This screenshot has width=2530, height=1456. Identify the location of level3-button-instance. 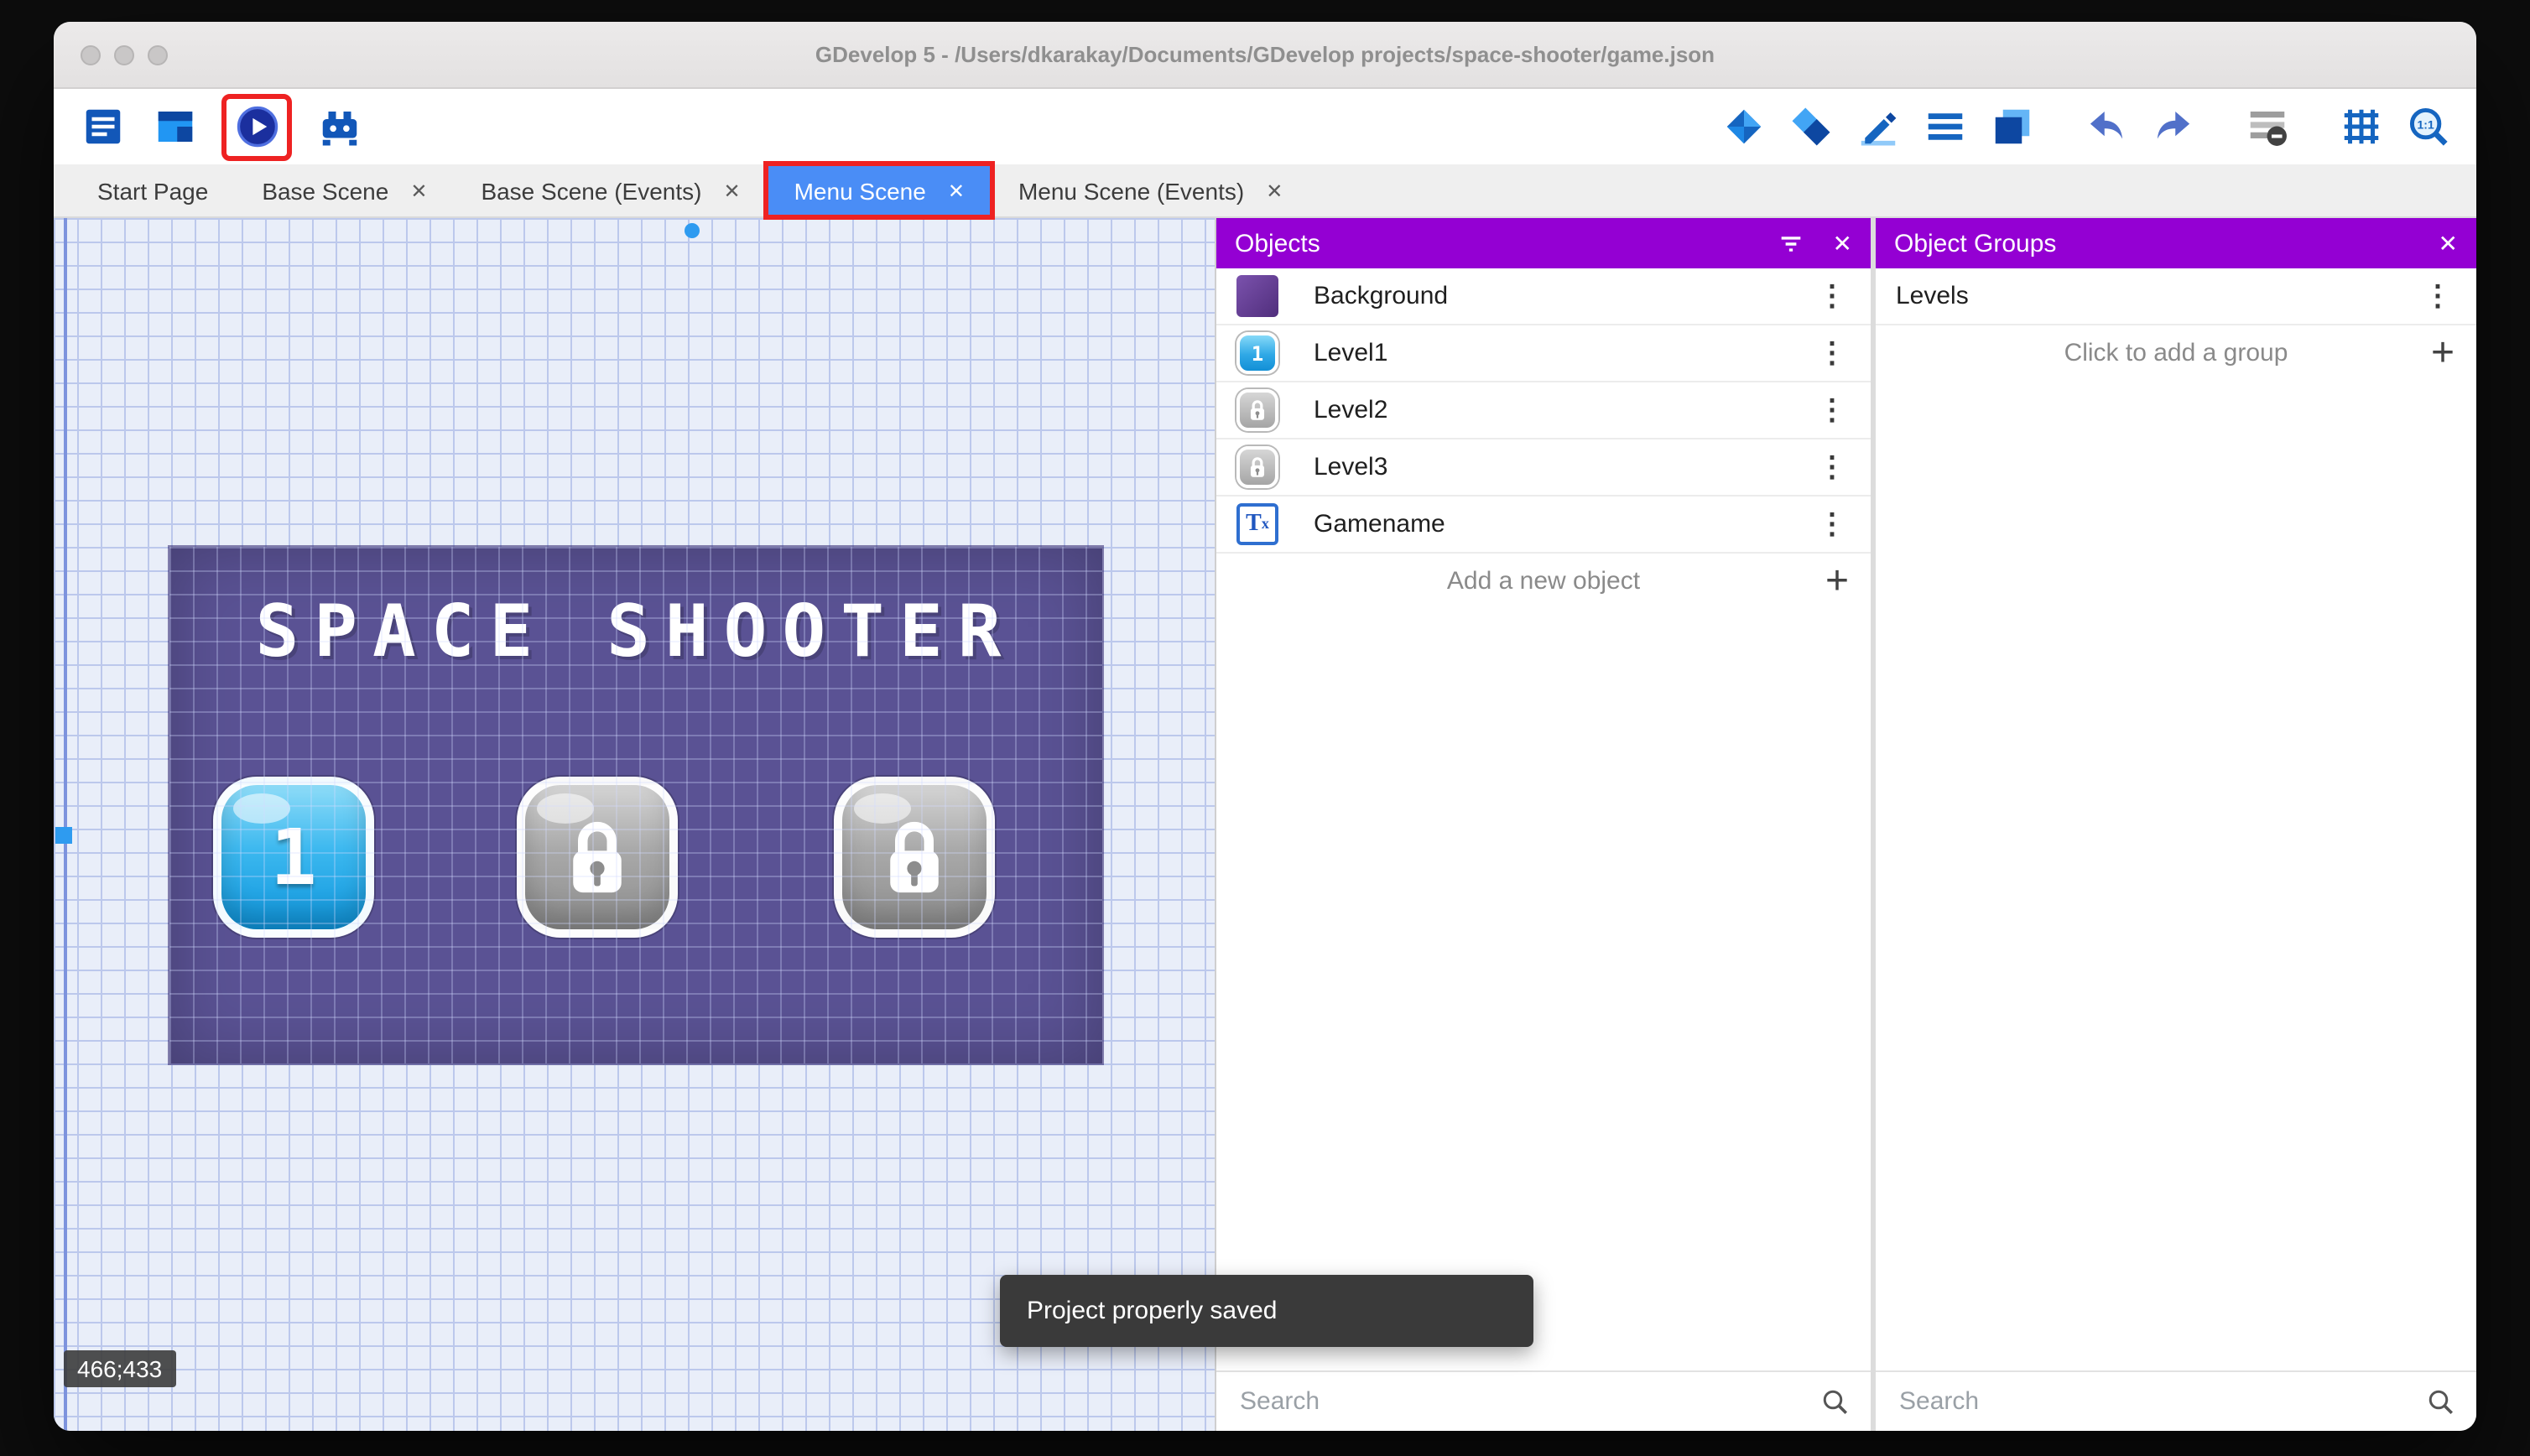
(914, 858).